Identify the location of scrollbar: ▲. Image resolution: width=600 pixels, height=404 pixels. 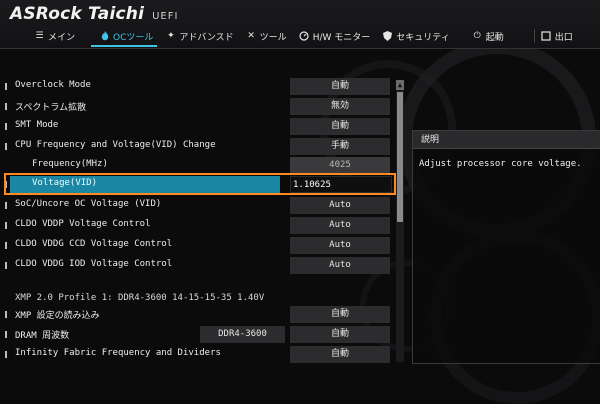
(400, 221).